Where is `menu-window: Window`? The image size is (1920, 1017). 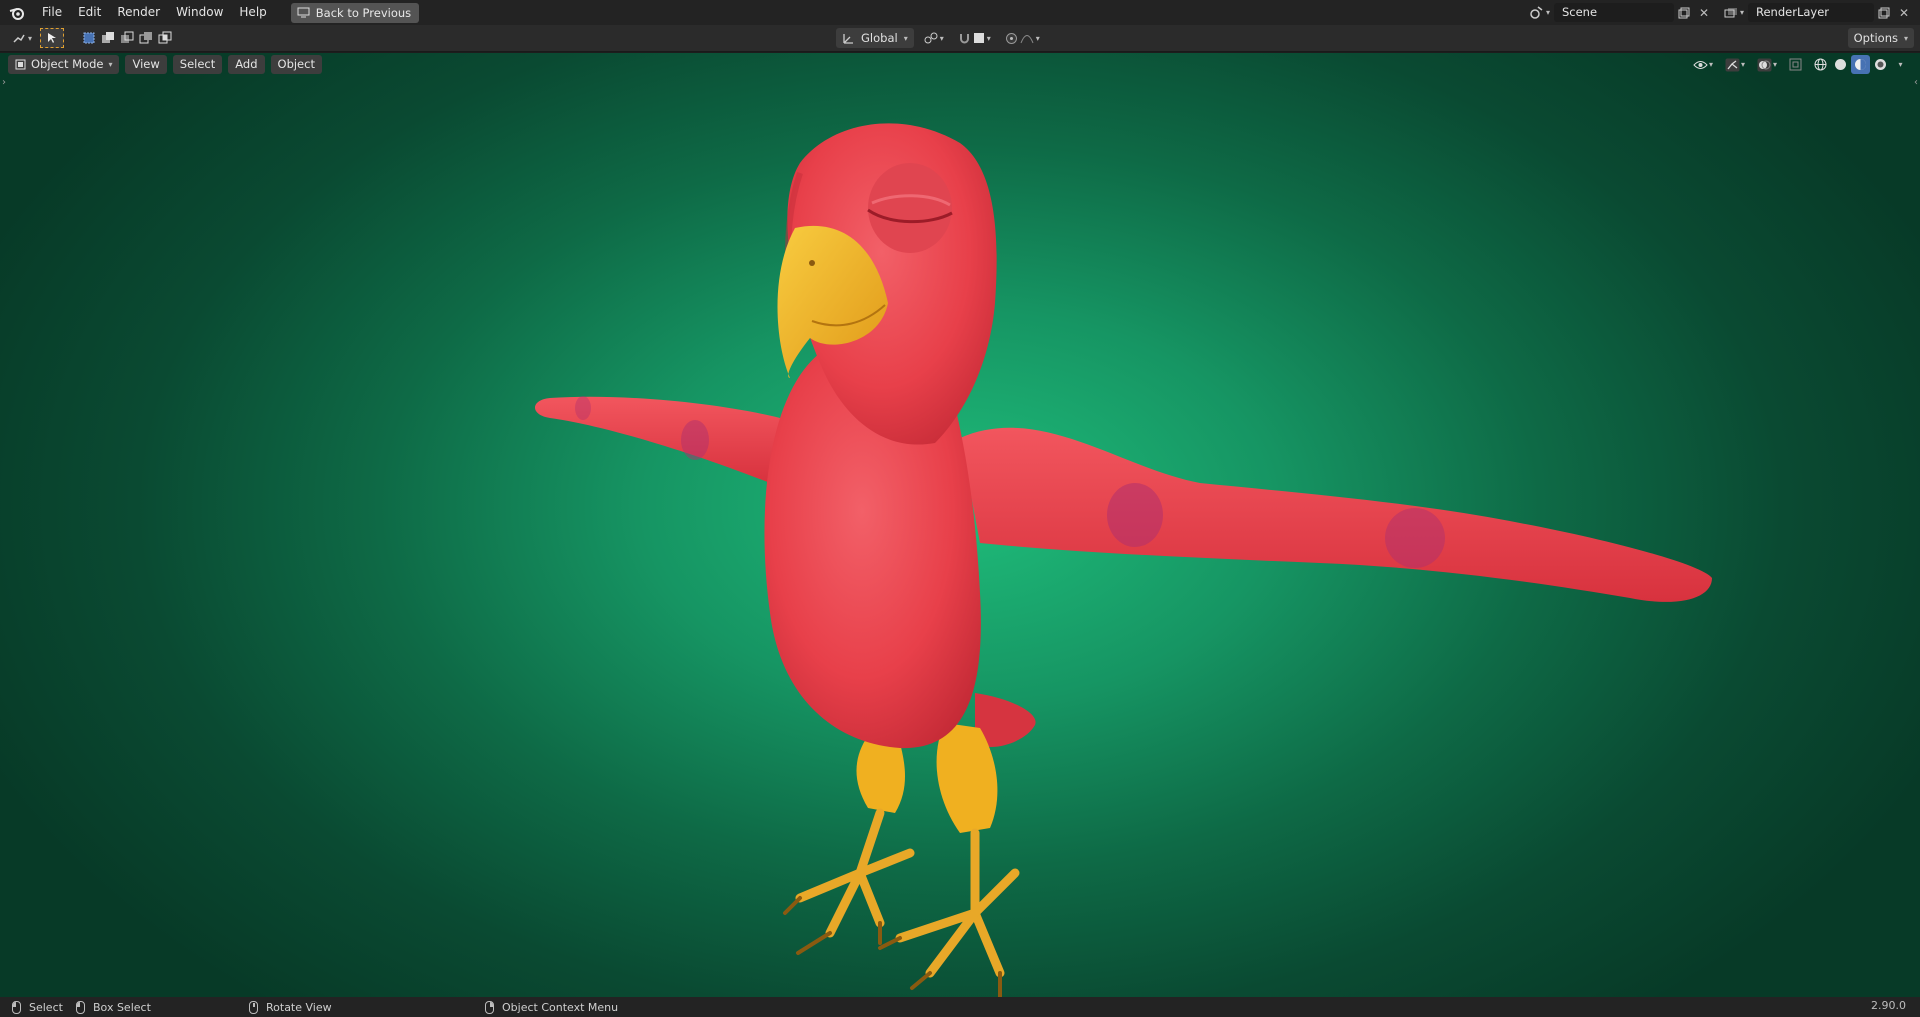 menu-window: Window is located at coordinates (199, 12).